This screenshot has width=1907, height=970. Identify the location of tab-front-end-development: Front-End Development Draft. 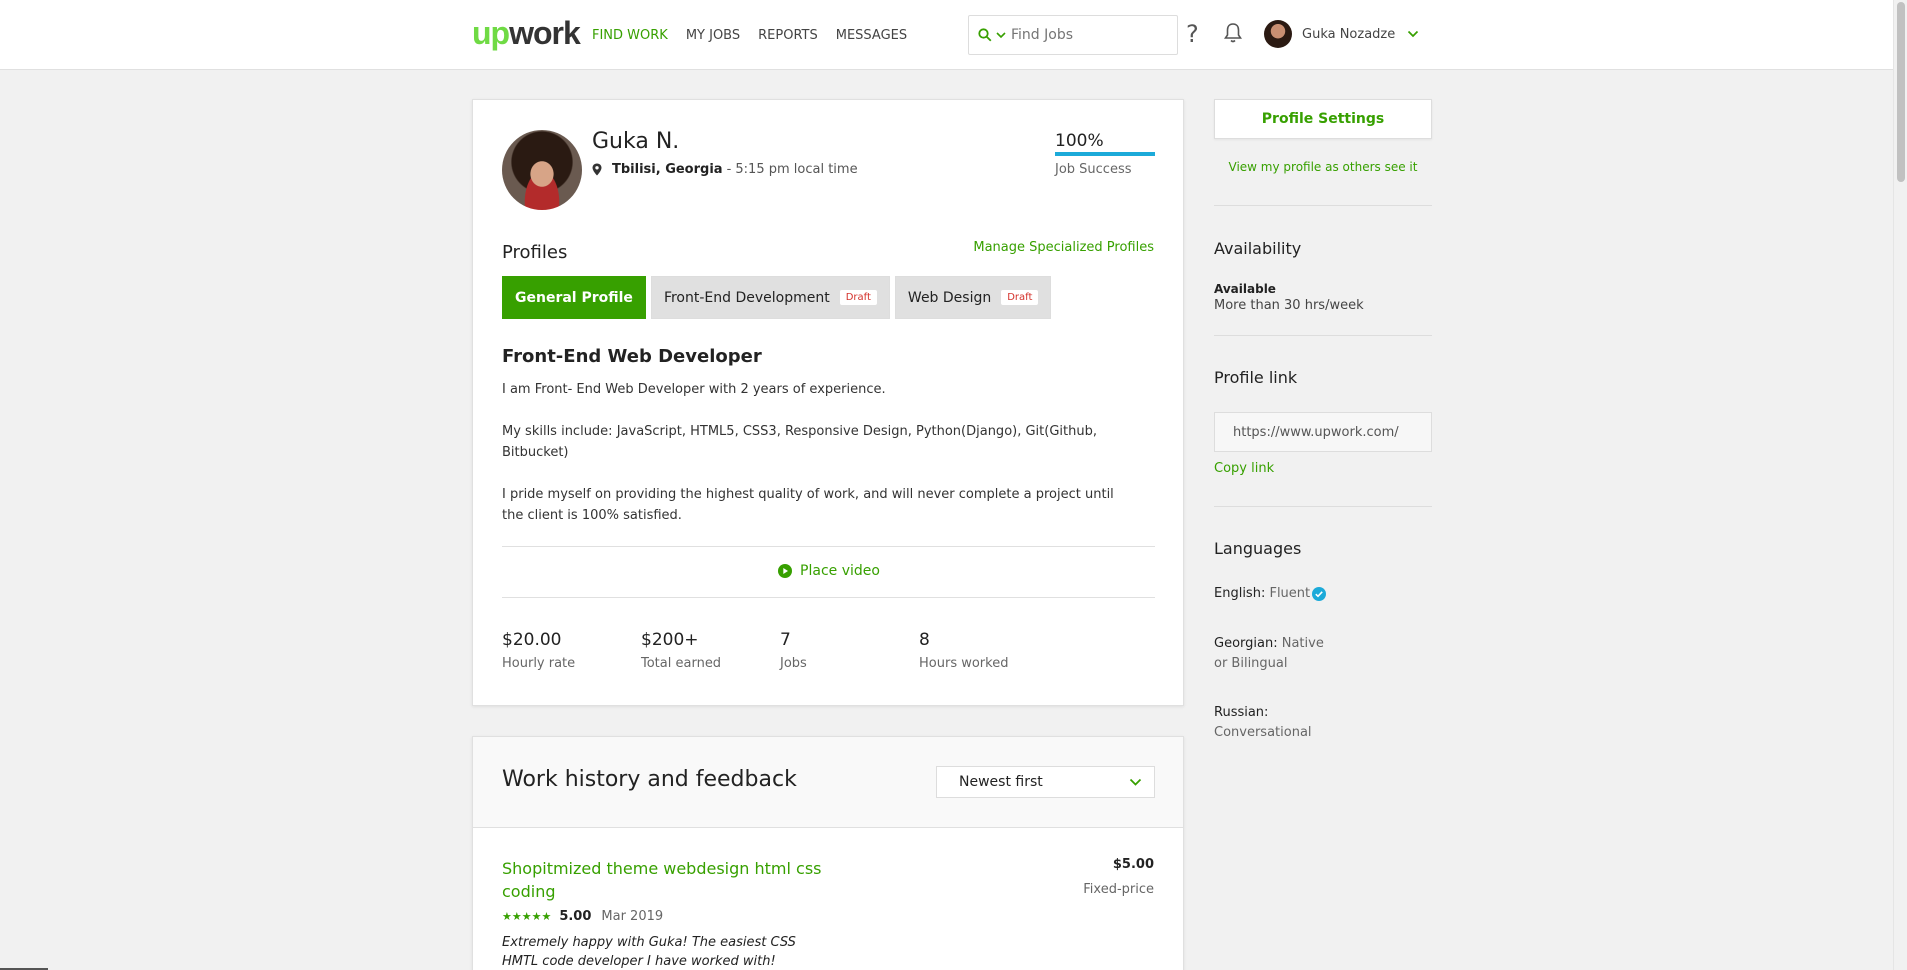
(770, 297).